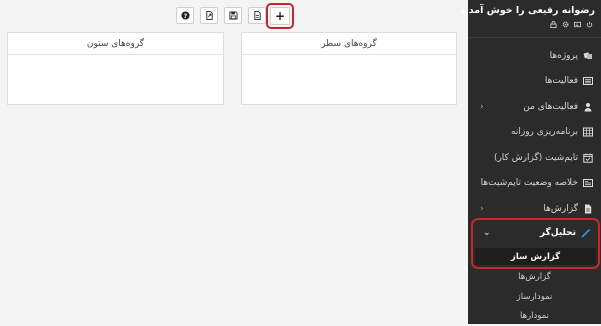 Image resolution: width=601 pixels, height=326 pixels. Describe the element at coordinates (588, 158) in the screenshot. I see `calendar-check-icon` at that location.